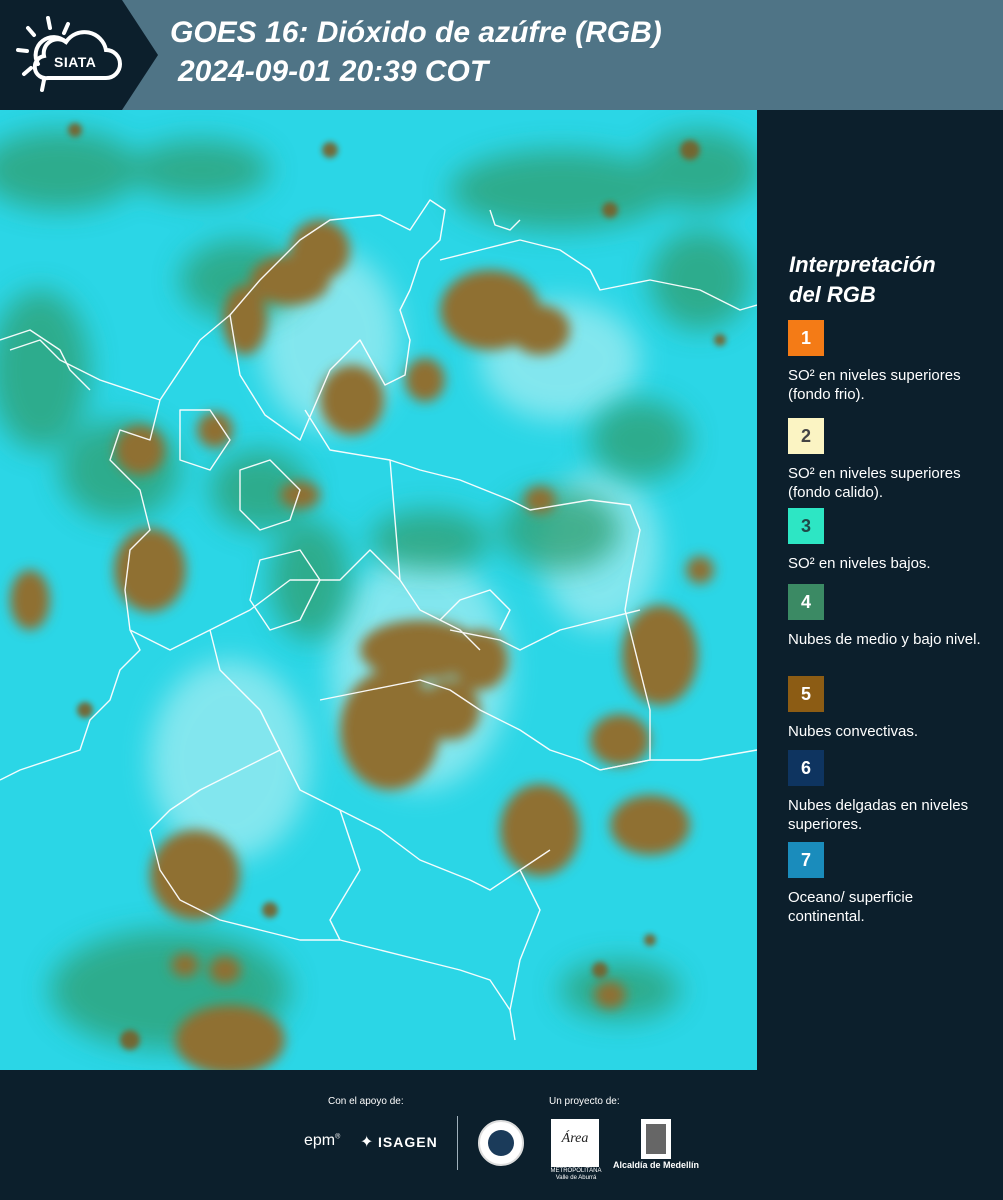 The image size is (1003, 1200). Describe the element at coordinates (322, 1140) in the screenshot. I see `epm-logo: epm®` at that location.